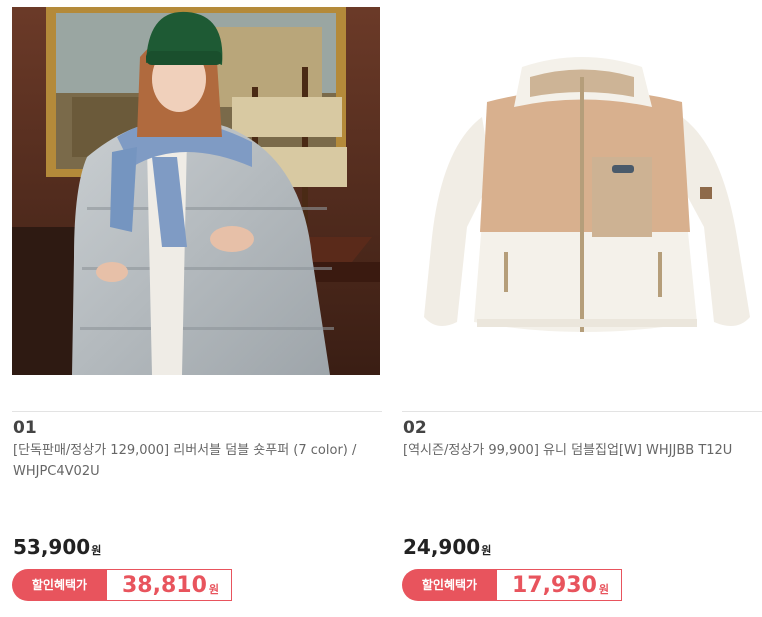 The image size is (762, 617). Describe the element at coordinates (554, 585) in the screenshot. I see `discount-price-value: 17,930` at that location.